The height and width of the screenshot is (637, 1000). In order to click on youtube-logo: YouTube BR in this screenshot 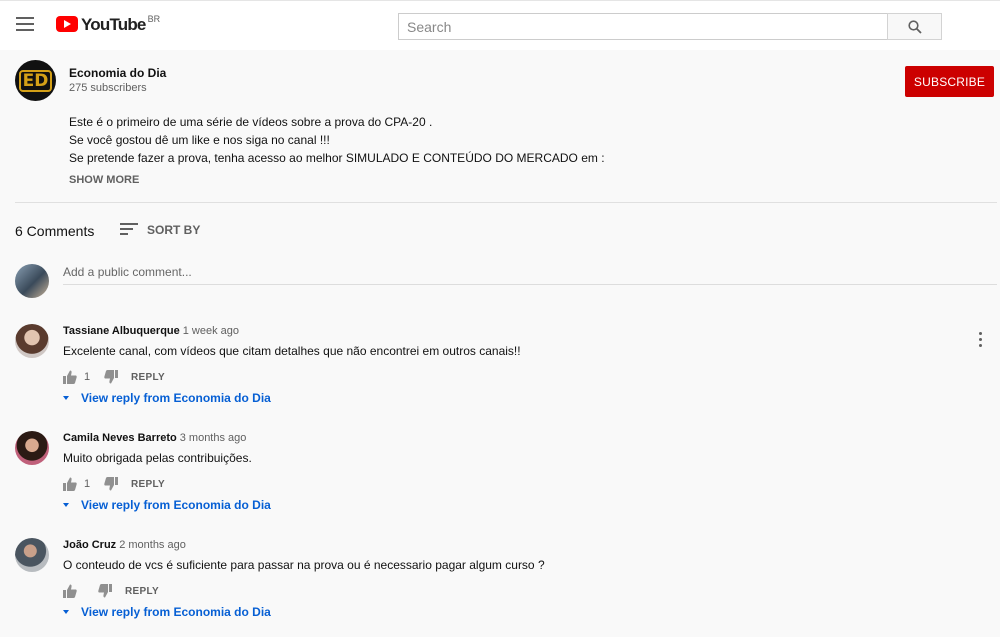, I will do `click(108, 24)`.